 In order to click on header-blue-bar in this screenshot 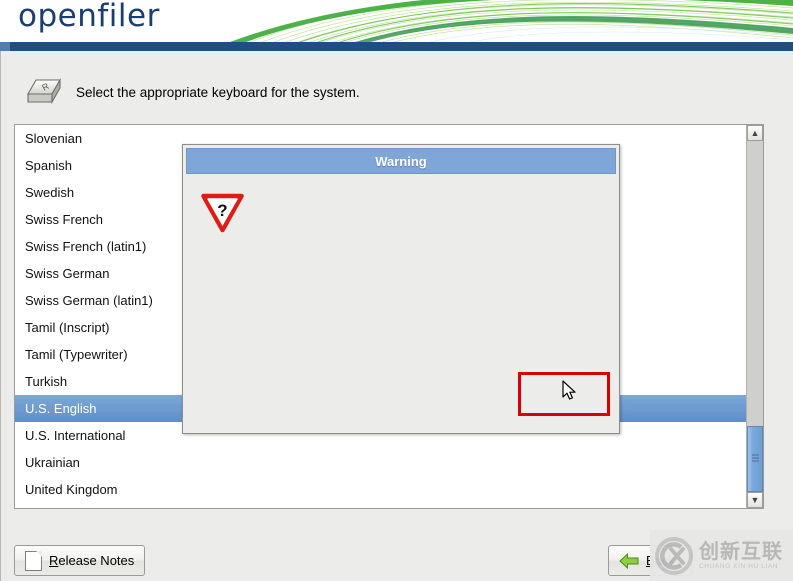, I will do `click(396, 46)`.